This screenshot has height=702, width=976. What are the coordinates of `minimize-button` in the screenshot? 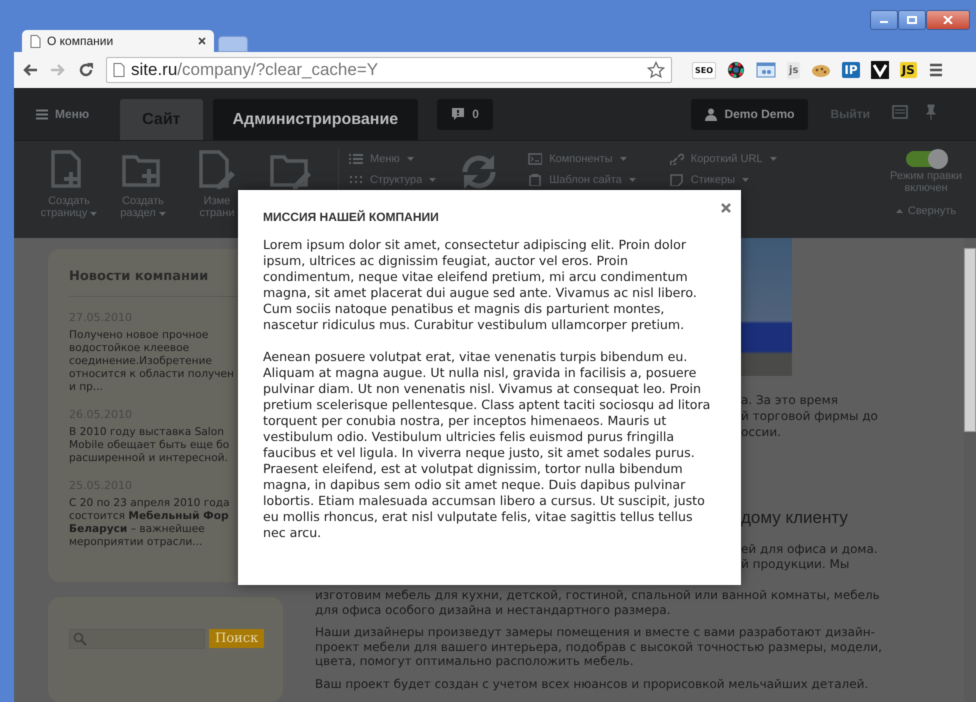 It's located at (884, 20).